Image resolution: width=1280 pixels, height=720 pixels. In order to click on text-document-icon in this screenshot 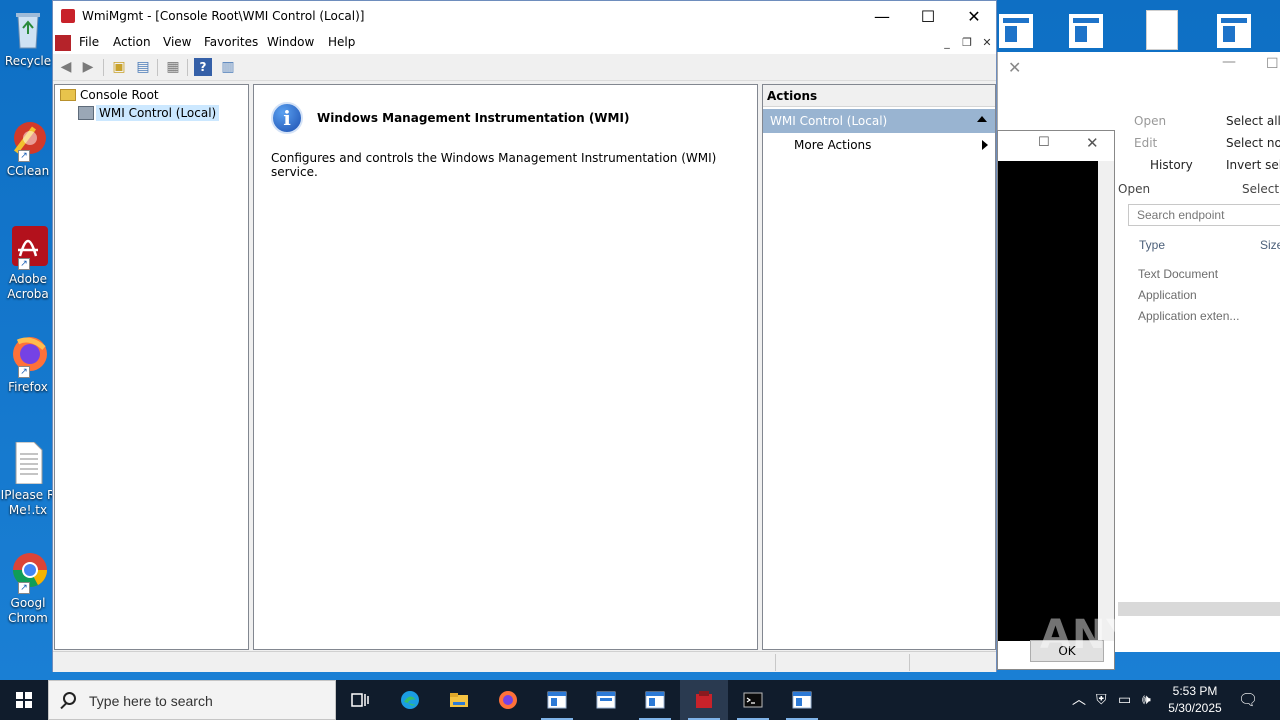, I will do `click(28, 463)`.